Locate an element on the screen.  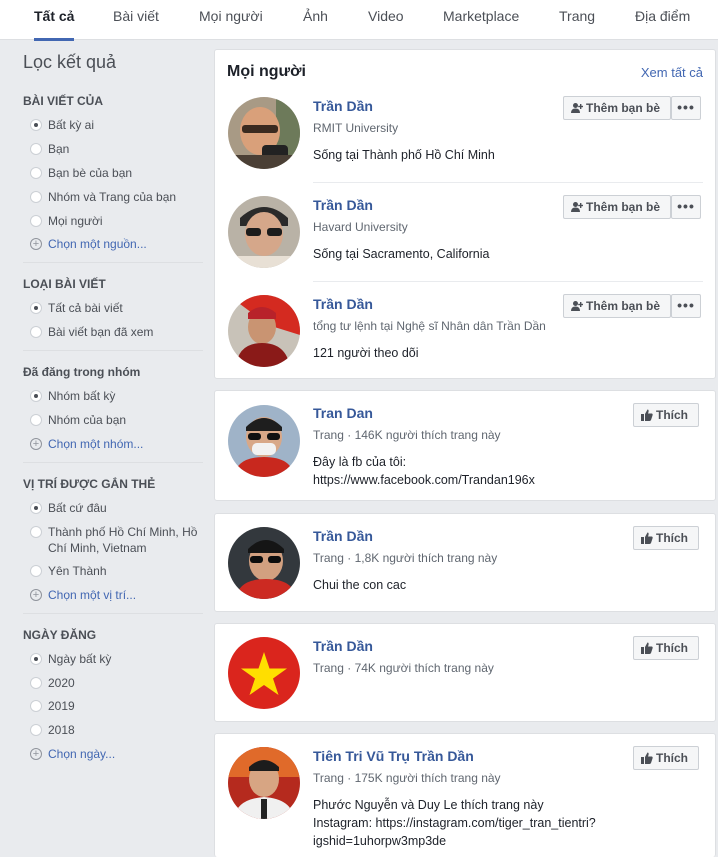
tab-people: Mọi người is located at coordinates (231, 20).